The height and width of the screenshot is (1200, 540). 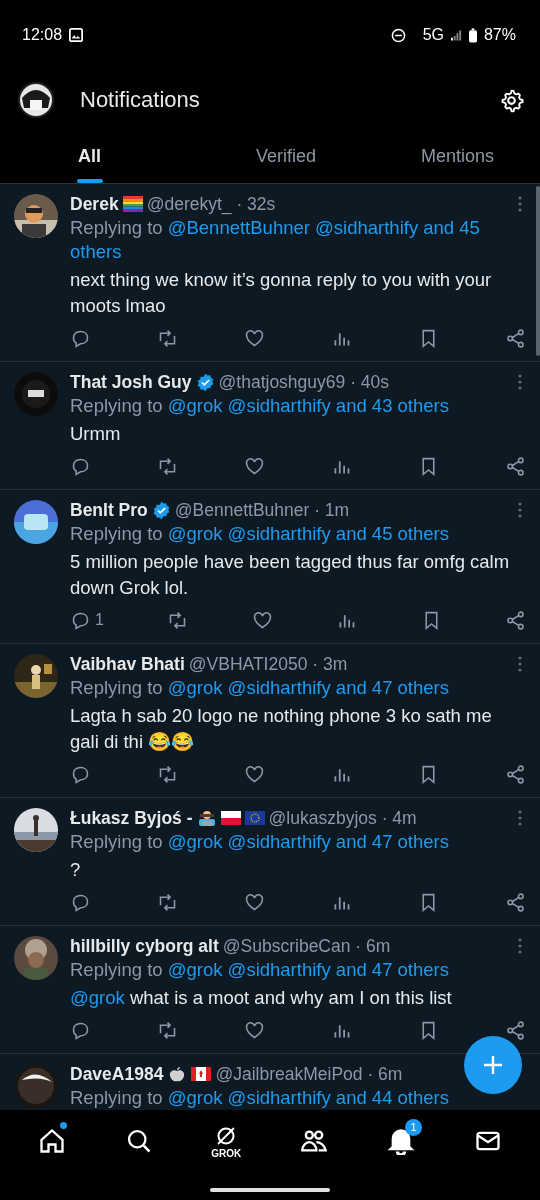 I want to click on replying-to-text: Replying to @grok @sidharthify and 44 others, so click(x=260, y=1098).